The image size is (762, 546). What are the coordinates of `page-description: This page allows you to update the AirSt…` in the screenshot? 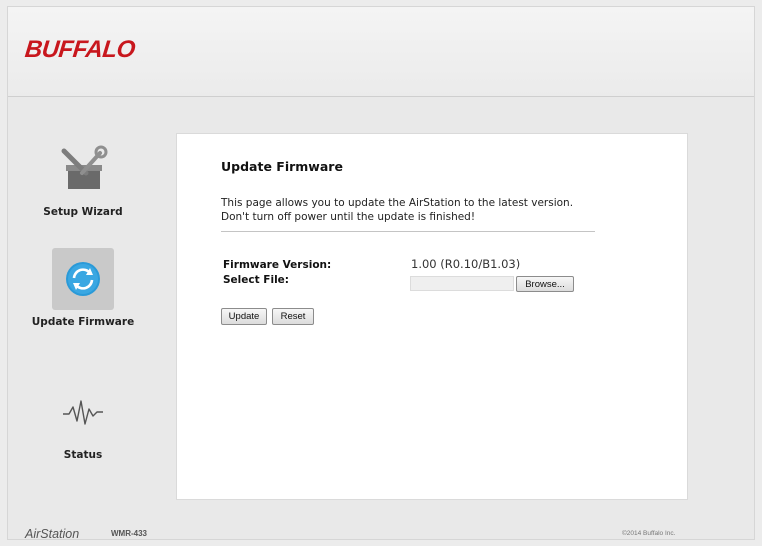 It's located at (397, 210).